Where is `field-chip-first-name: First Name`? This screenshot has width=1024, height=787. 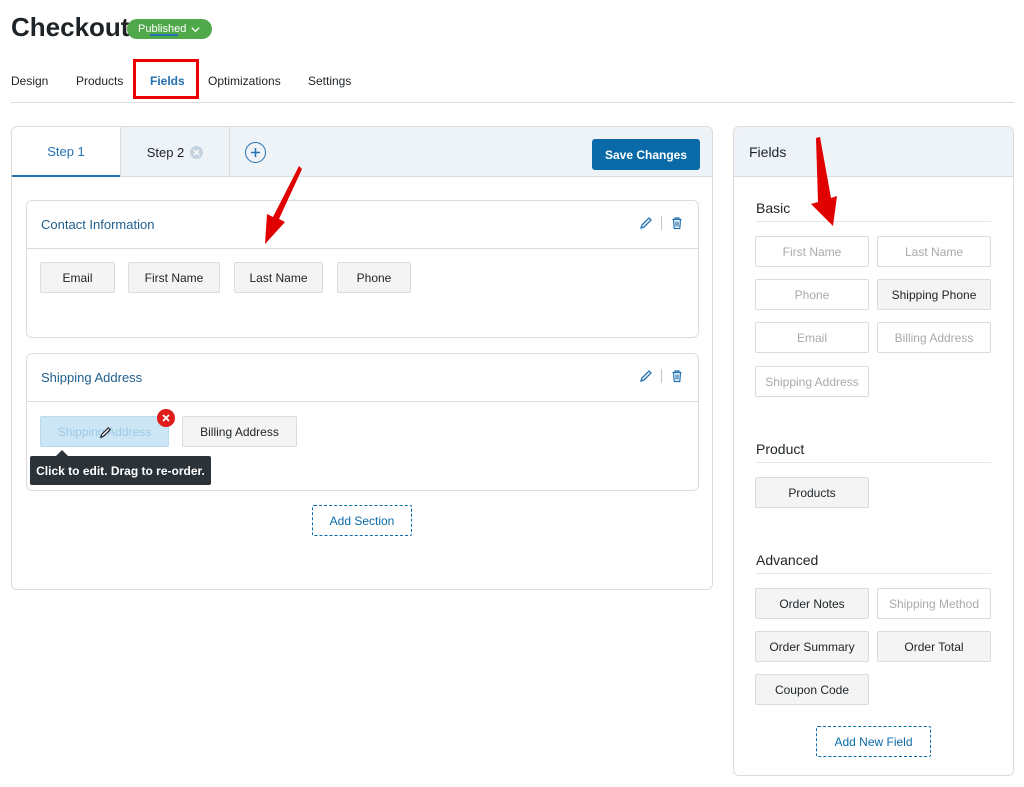 field-chip-first-name: First Name is located at coordinates (174, 277).